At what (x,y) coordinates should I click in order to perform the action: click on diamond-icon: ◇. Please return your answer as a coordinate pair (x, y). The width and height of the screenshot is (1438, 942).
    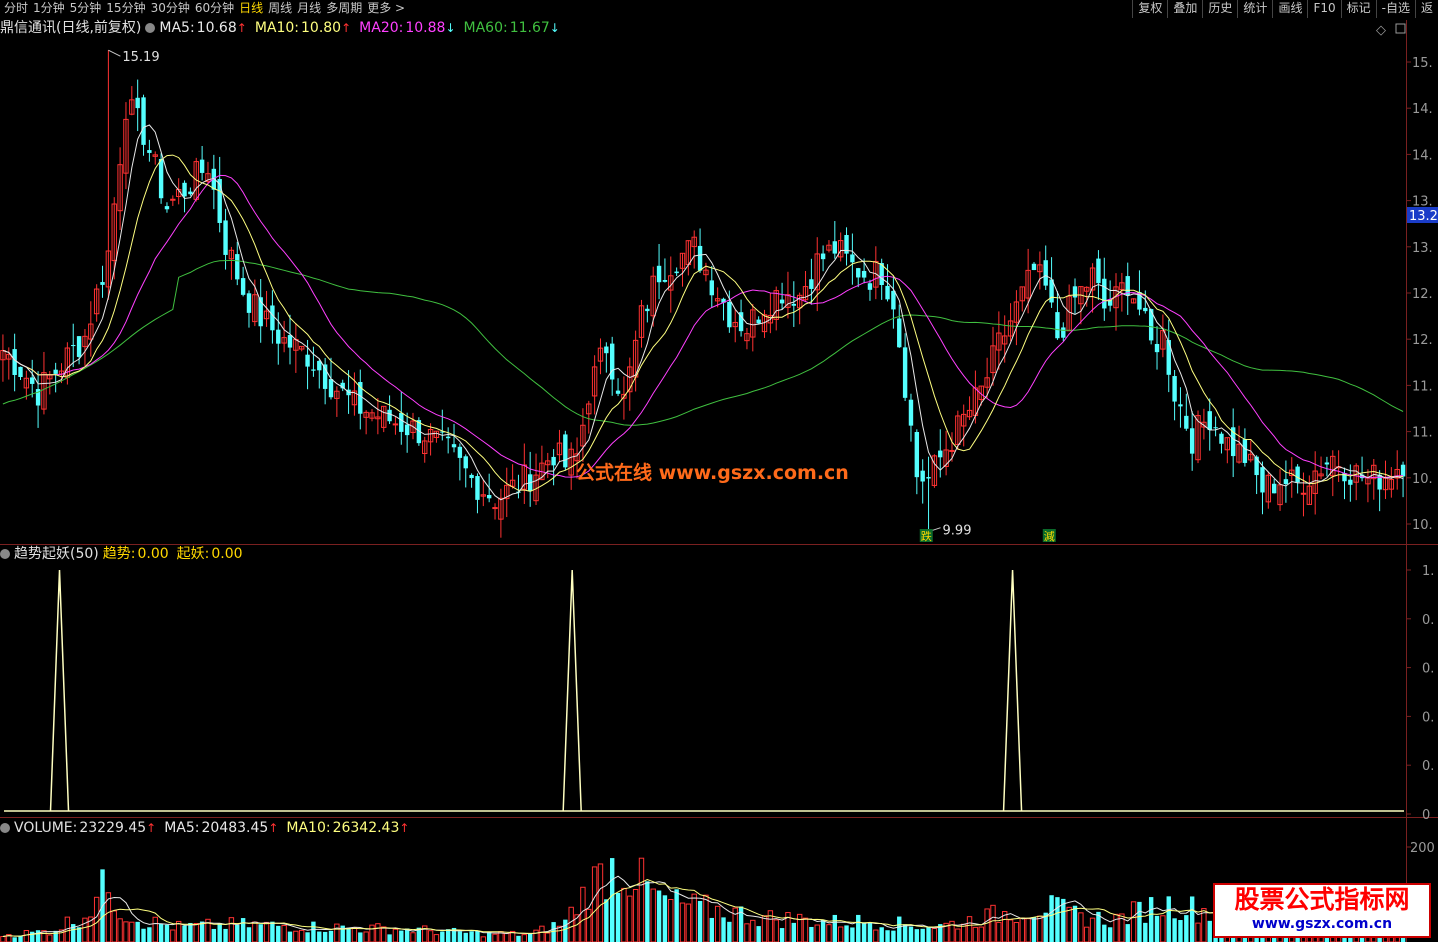
    Looking at the image, I should click on (1381, 30).